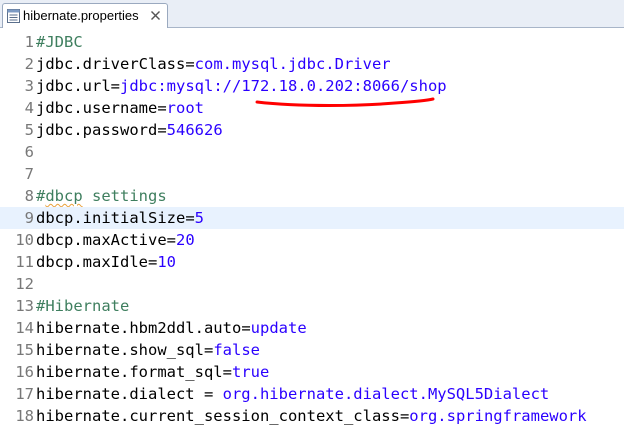 This screenshot has height=434, width=624. What do you see at coordinates (312, 42) in the screenshot?
I see `code-line: 1 #JDBC` at bounding box center [312, 42].